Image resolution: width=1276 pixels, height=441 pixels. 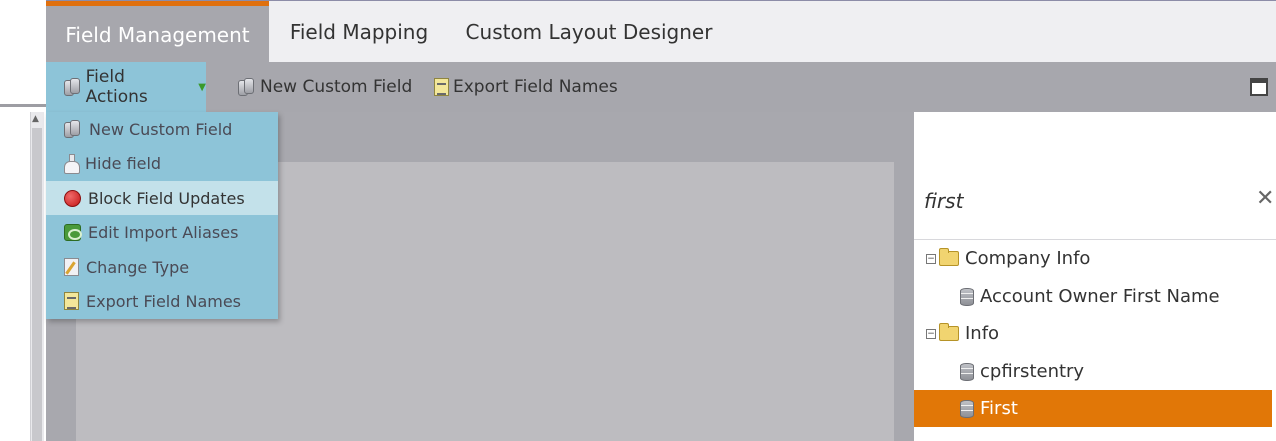 I want to click on tab-field-mapping: Field Mapping, so click(x=359, y=32).